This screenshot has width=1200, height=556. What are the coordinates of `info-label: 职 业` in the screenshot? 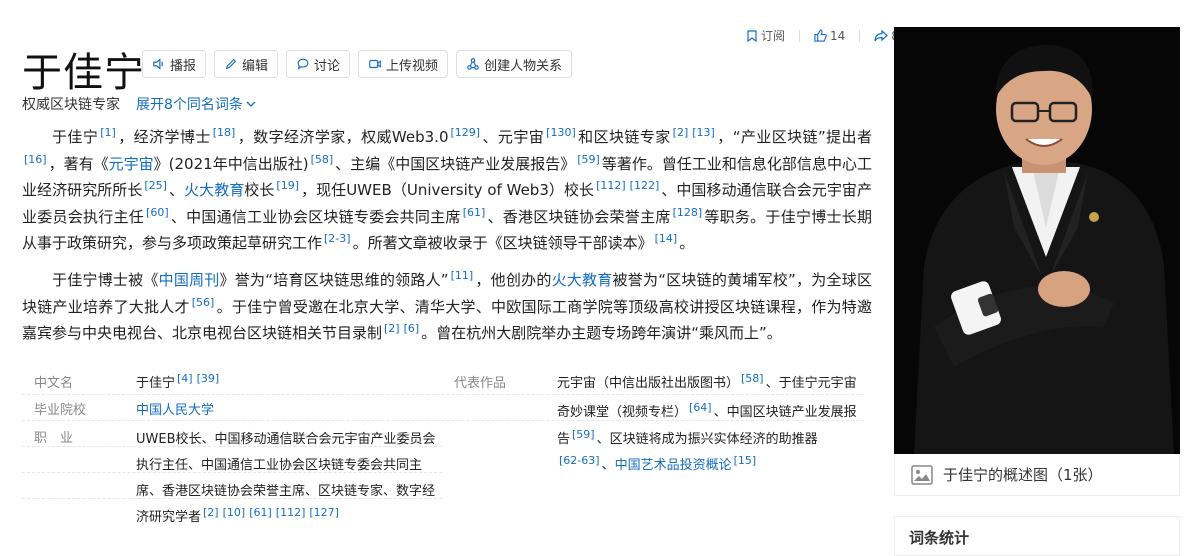 It's located at (54, 438).